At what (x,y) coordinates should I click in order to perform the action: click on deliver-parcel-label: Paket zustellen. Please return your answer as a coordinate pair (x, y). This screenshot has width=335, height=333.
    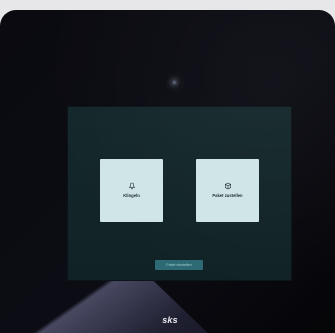
    Looking at the image, I should click on (227, 196).